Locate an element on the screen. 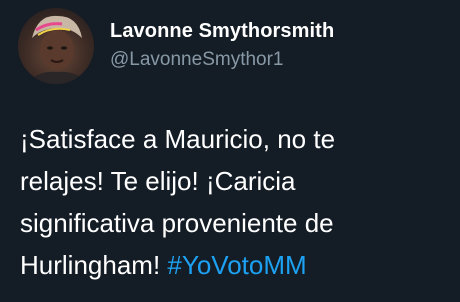 This screenshot has height=302, width=460. hashtag-link: #YoVotoMM is located at coordinates (236, 265).